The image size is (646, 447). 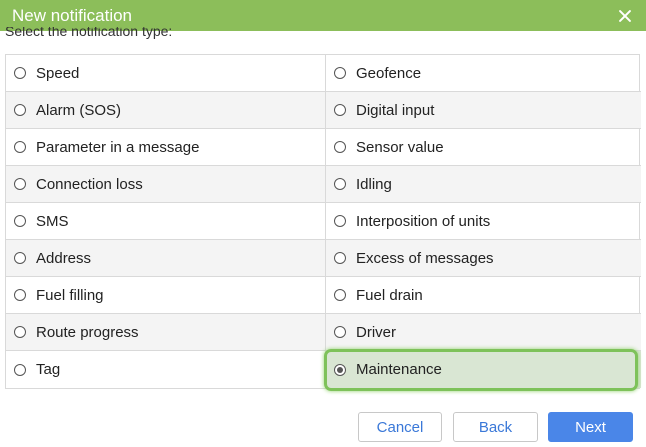 I want to click on type-option-sms: SMS, so click(x=166, y=221).